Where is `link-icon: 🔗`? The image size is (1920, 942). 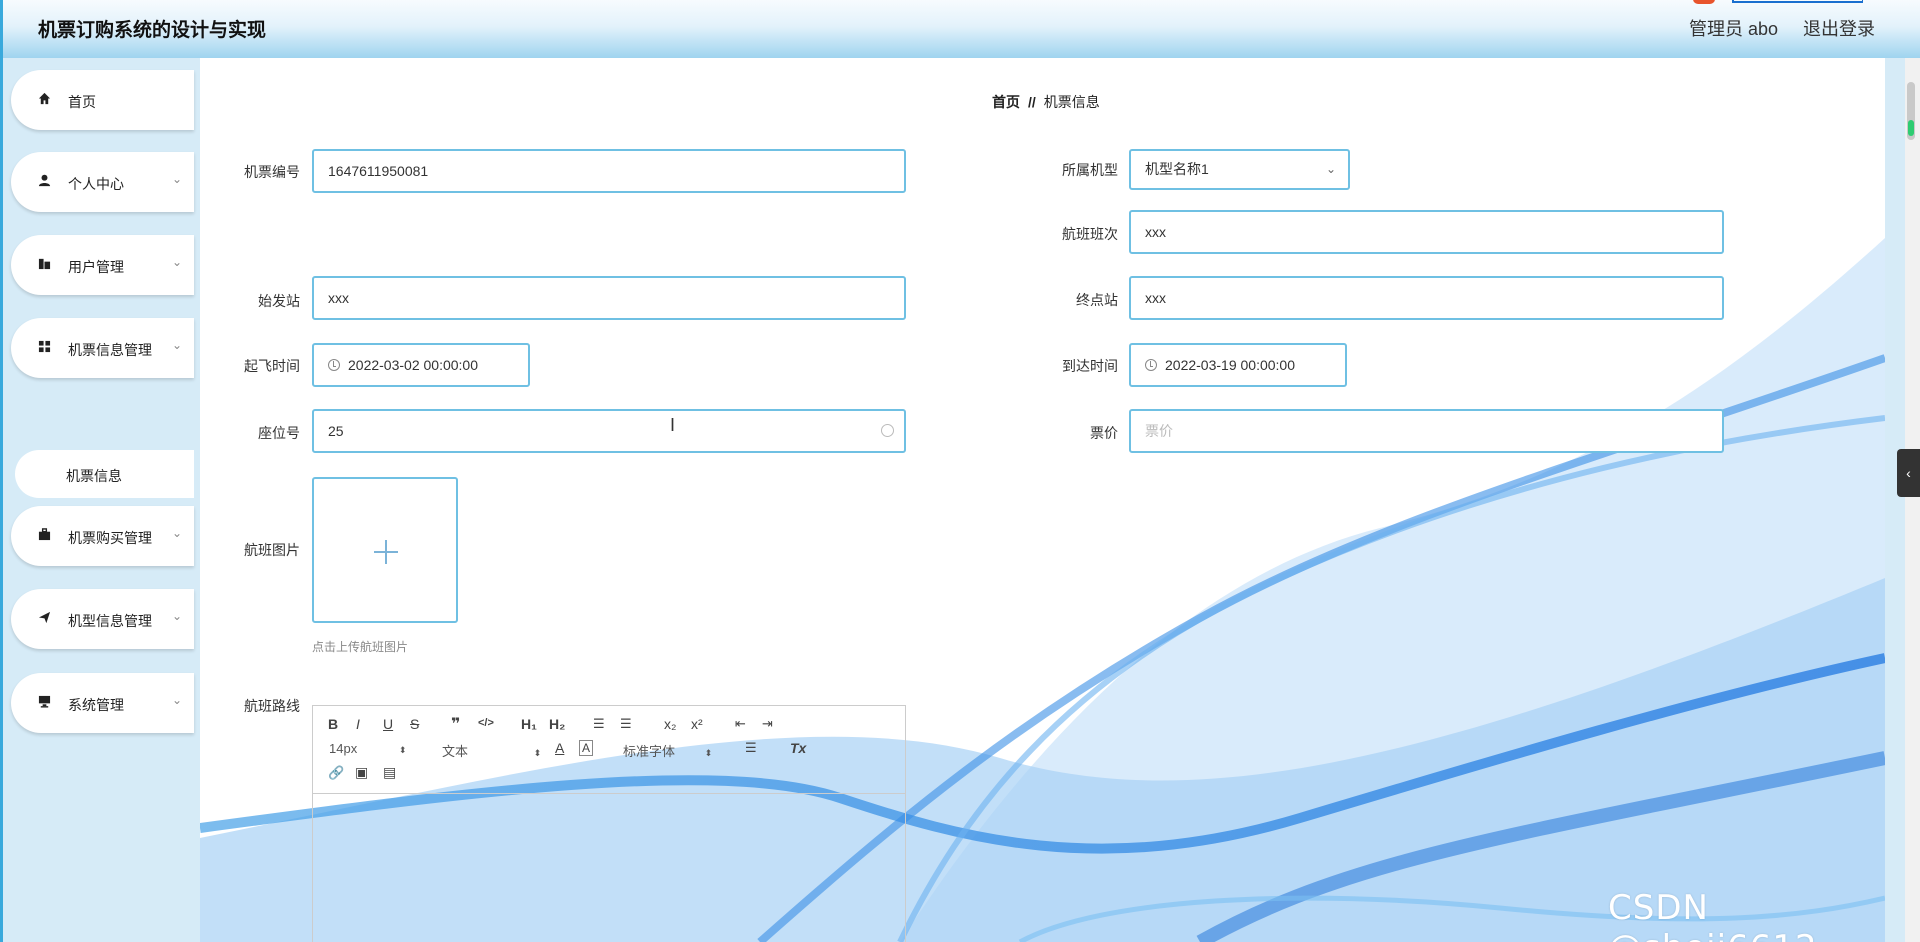 link-icon: 🔗 is located at coordinates (336, 773).